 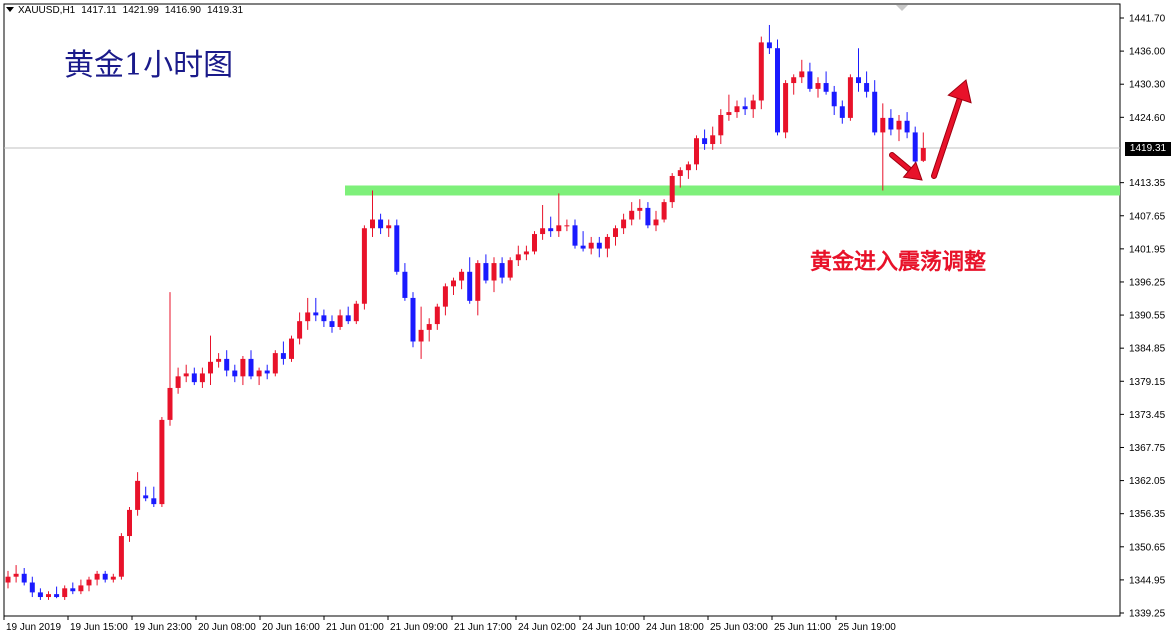 What do you see at coordinates (483, 627) in the screenshot?
I see `x-tick-label: 21 Jun 17:00` at bounding box center [483, 627].